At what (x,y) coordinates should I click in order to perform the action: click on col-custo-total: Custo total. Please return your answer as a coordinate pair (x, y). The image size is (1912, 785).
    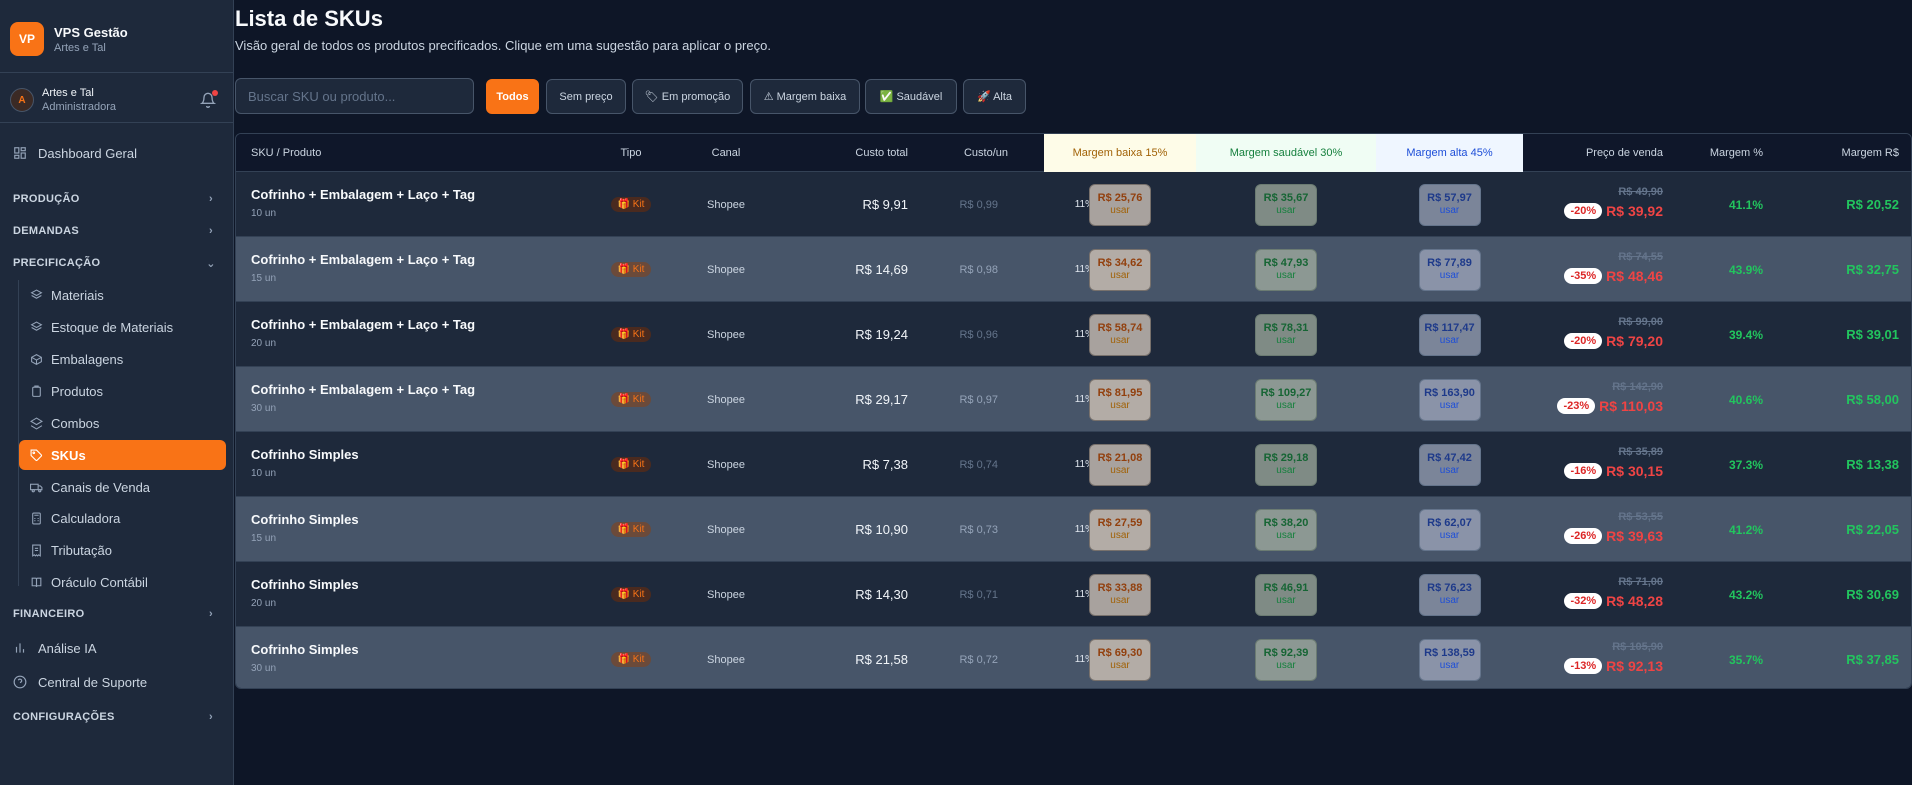
    Looking at the image, I should click on (842, 153).